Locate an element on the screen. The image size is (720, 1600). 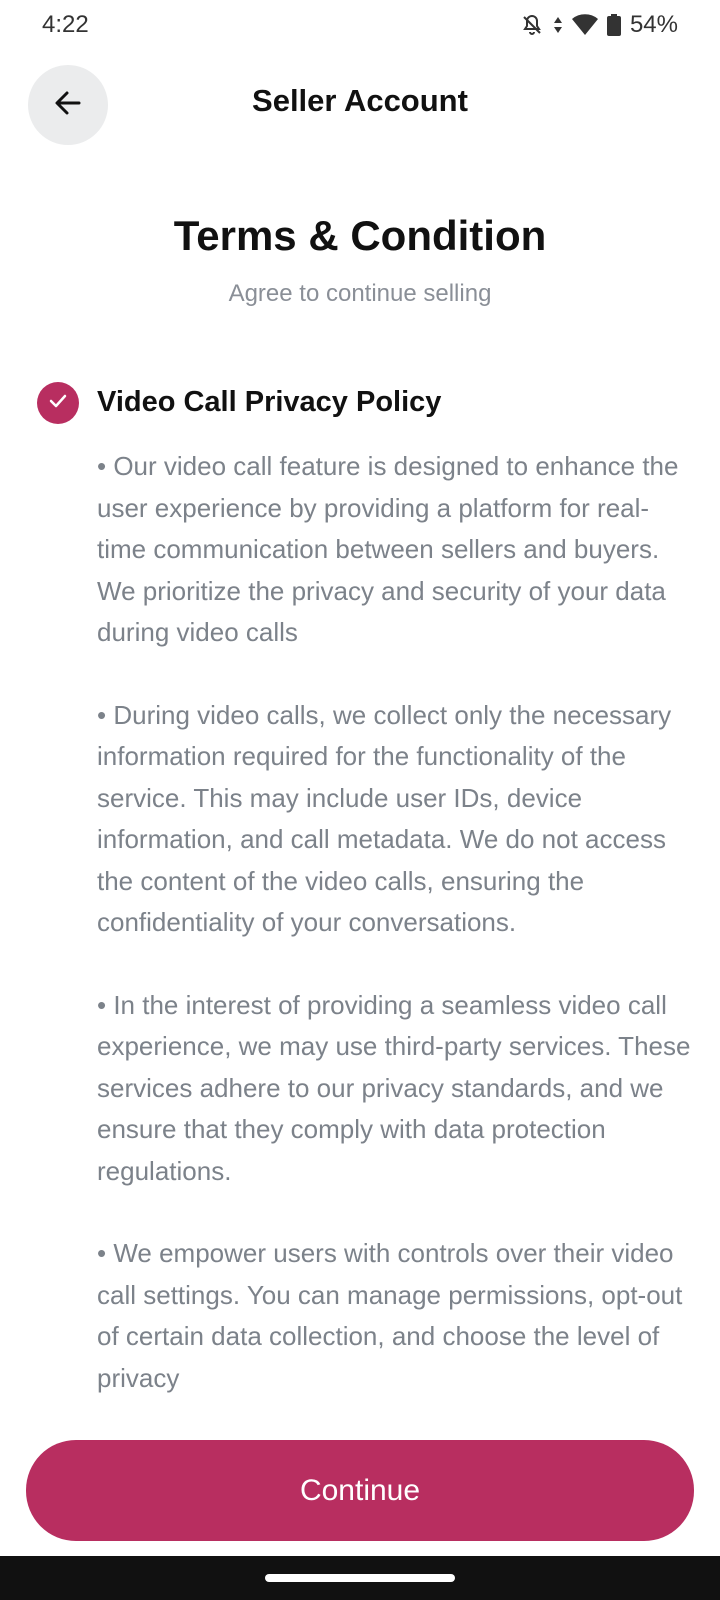
header: Seller Account is located at coordinates (360, 105).